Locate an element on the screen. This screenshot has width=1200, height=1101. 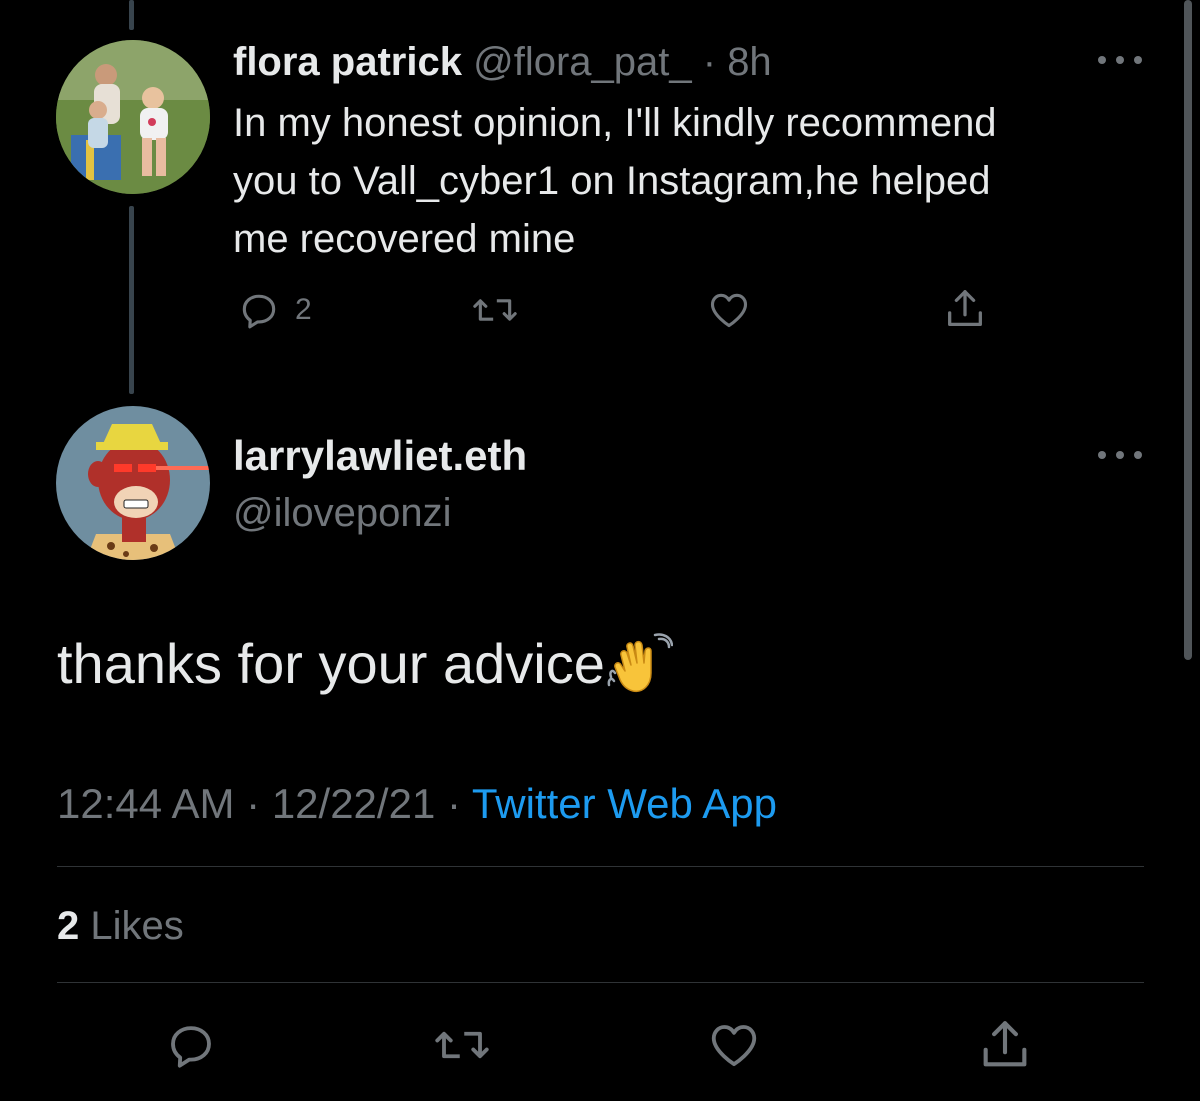
author-name: flora patrick is located at coordinates (347, 62).